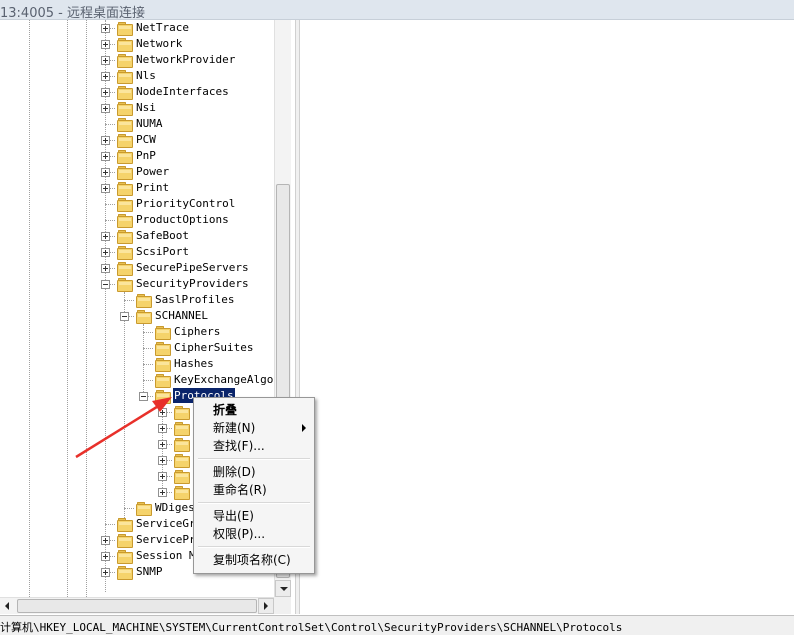 Image resolution: width=794 pixels, height=635 pixels. What do you see at coordinates (213, 347) in the screenshot?
I see `tree-item-label: CipherSuites` at bounding box center [213, 347].